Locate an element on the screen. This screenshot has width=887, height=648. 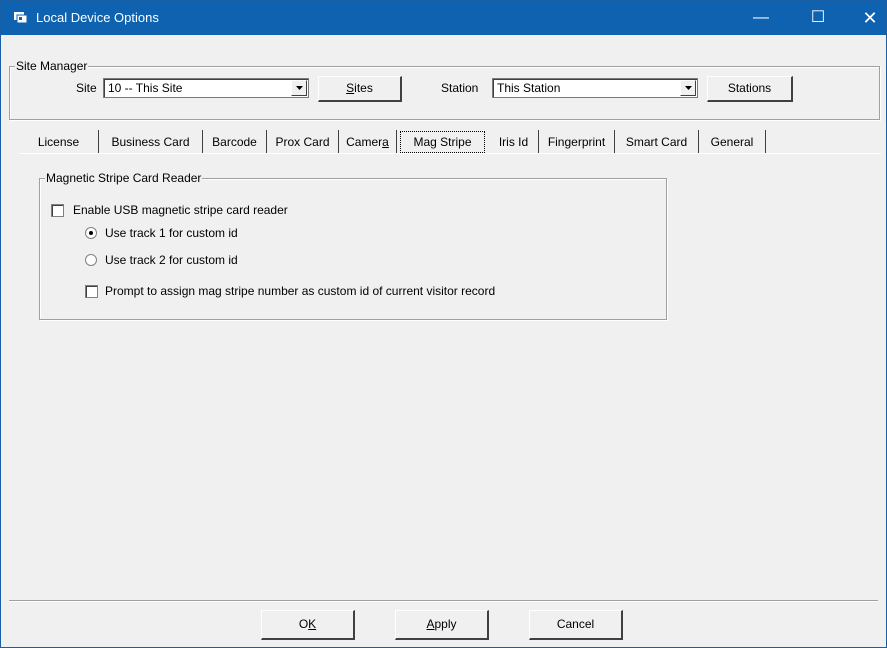
radio-selected-dot is located at coordinates (91, 233).